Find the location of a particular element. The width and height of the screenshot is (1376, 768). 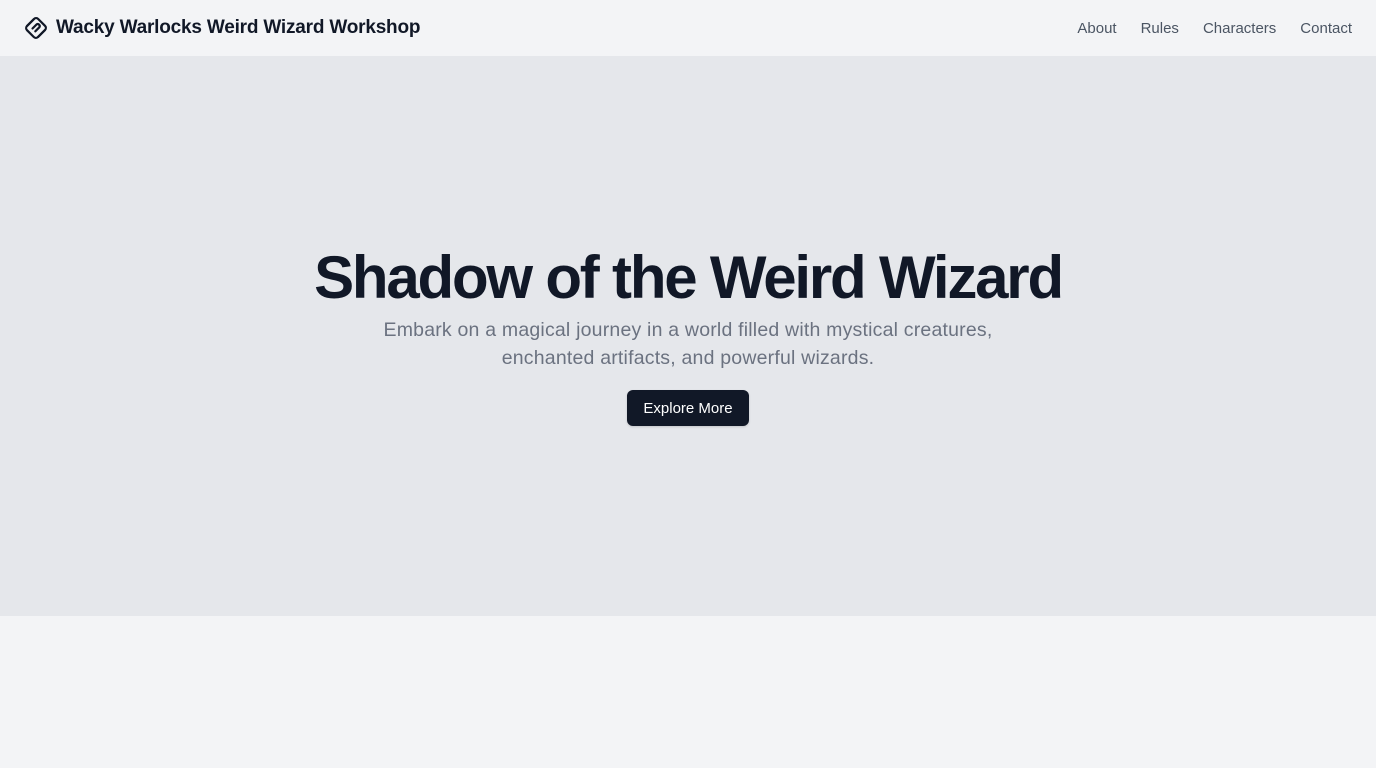

hero-title: Shadow of the Weird Wizard is located at coordinates (689, 277).